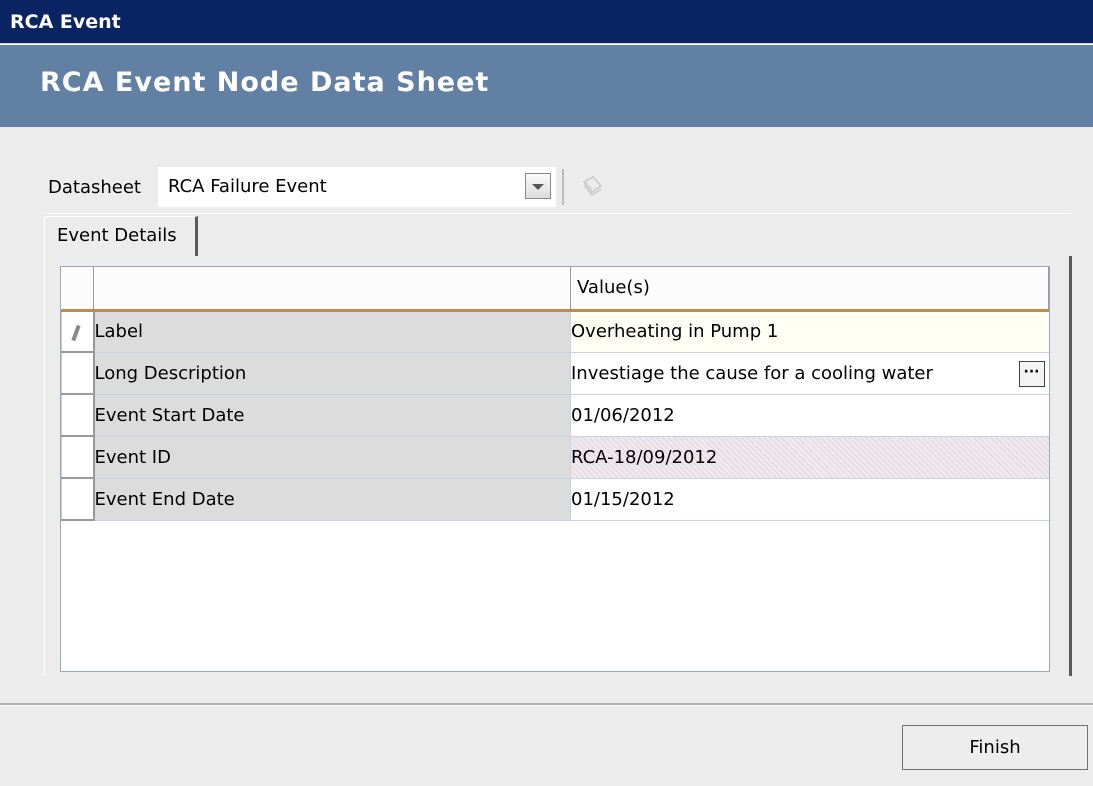  I want to click on field-value-input: 01/06/2012, so click(809, 415).